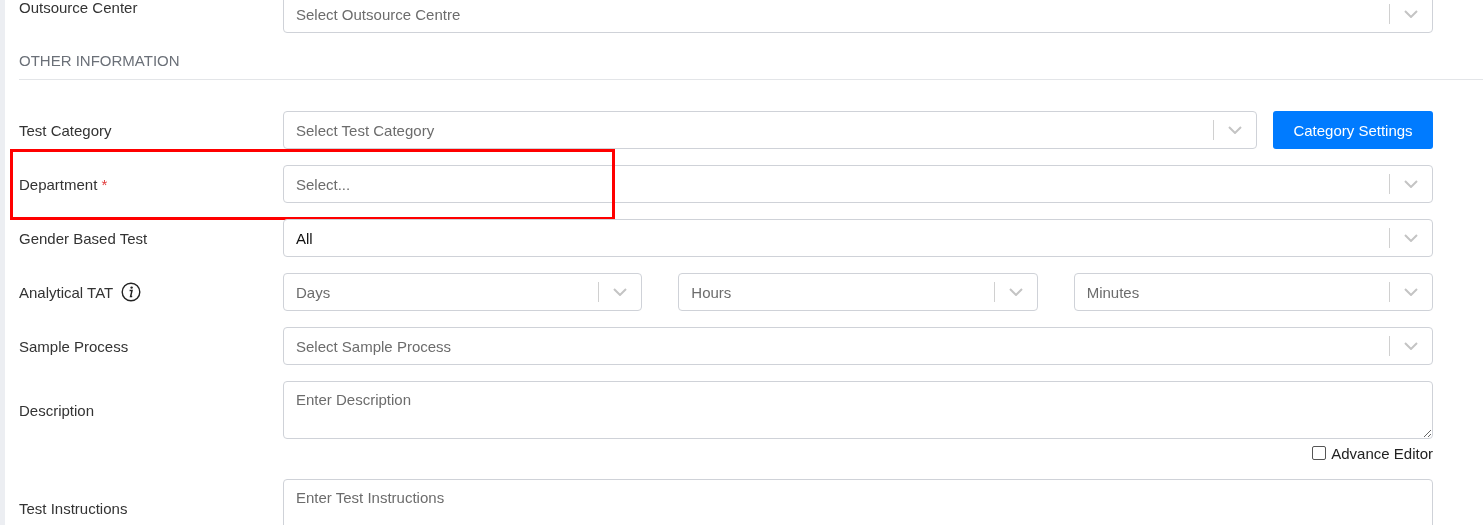 This screenshot has height=525, width=1483. What do you see at coordinates (66, 292) in the screenshot?
I see `field-label: Analytical TAT` at bounding box center [66, 292].